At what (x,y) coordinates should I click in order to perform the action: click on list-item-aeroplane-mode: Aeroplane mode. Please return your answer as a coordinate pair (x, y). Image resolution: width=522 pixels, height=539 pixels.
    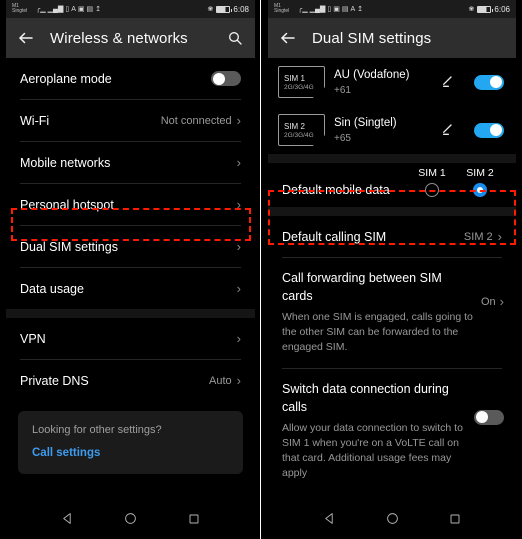
    Looking at the image, I should click on (130, 78).